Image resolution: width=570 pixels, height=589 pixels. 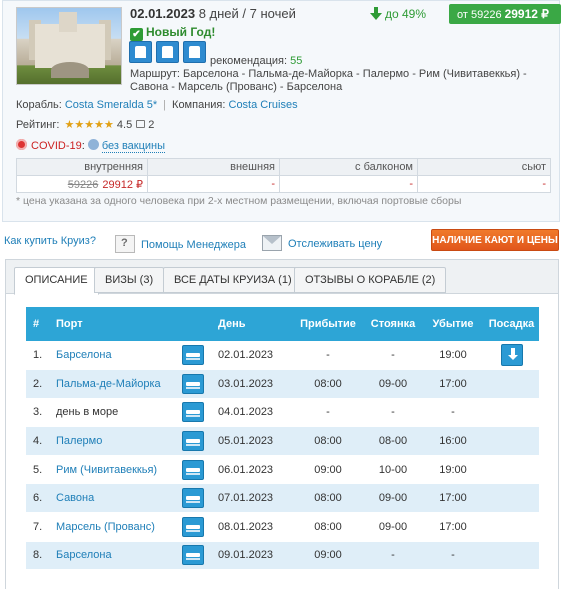 I want to click on port-link: Пальма-де-Майорка, so click(x=108, y=384).